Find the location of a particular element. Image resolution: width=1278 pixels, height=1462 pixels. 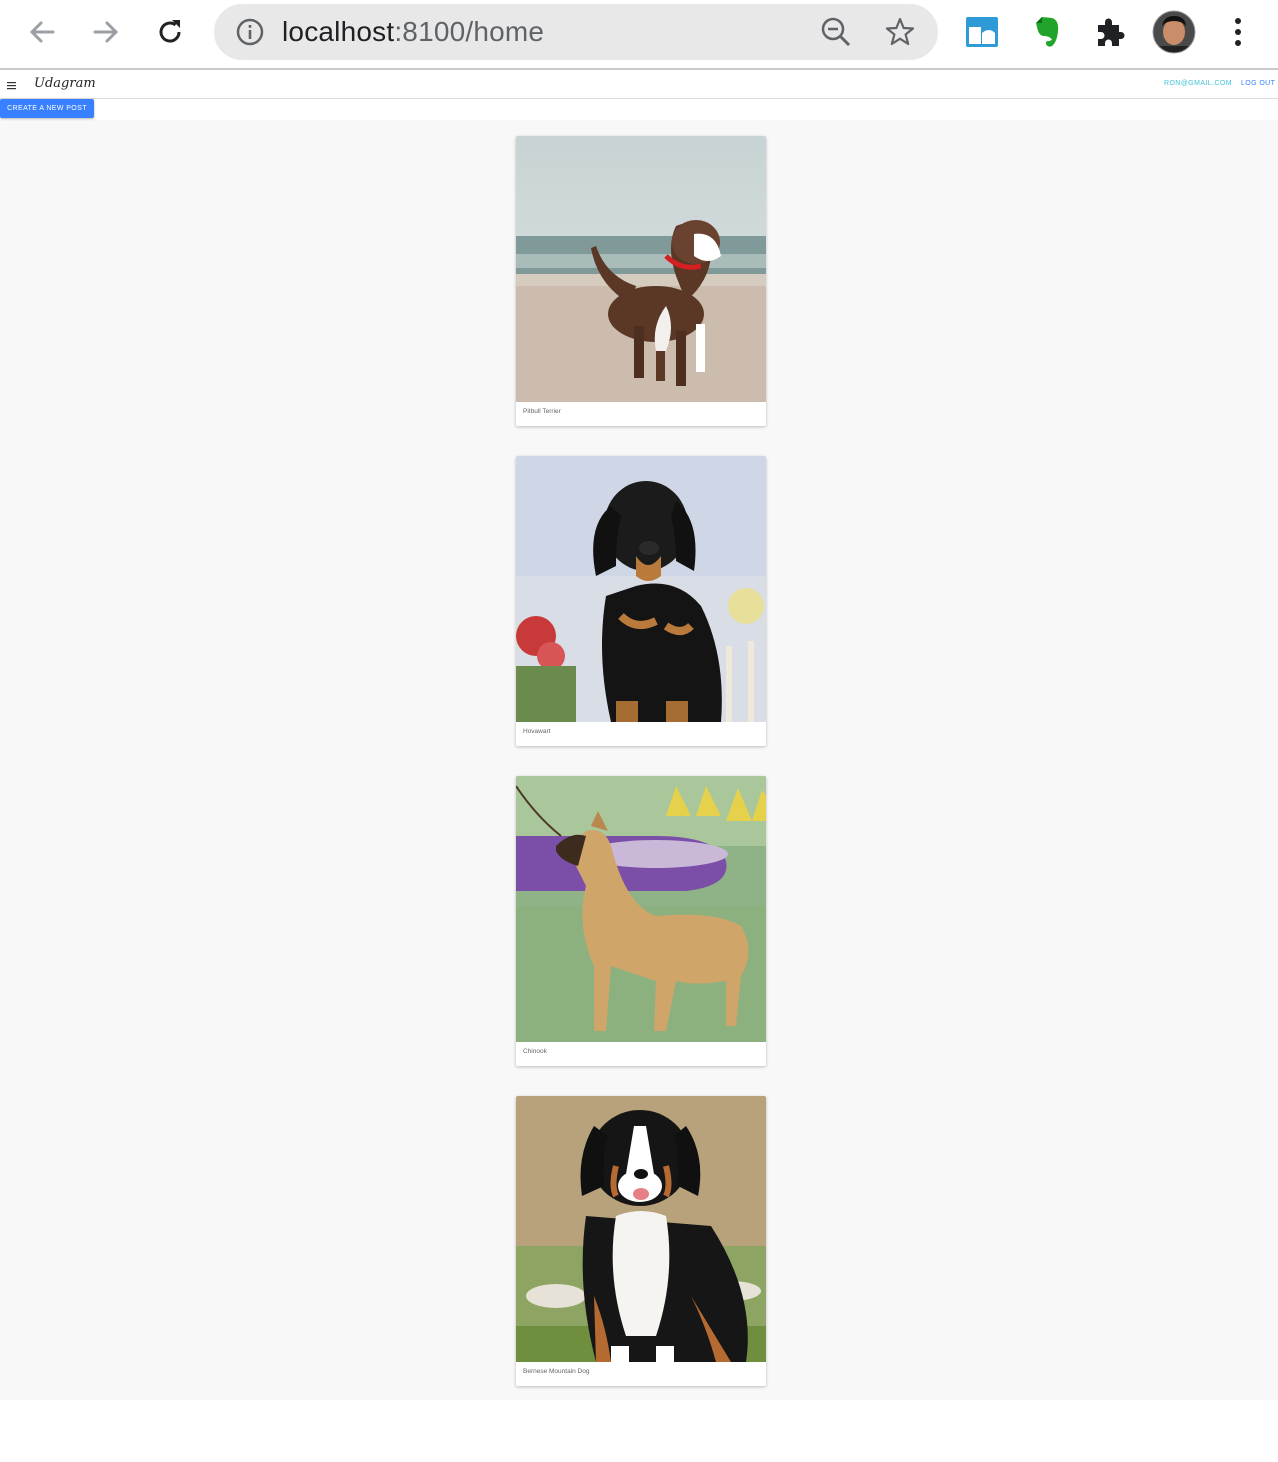

hamburger-menu-icon is located at coordinates (12, 84).